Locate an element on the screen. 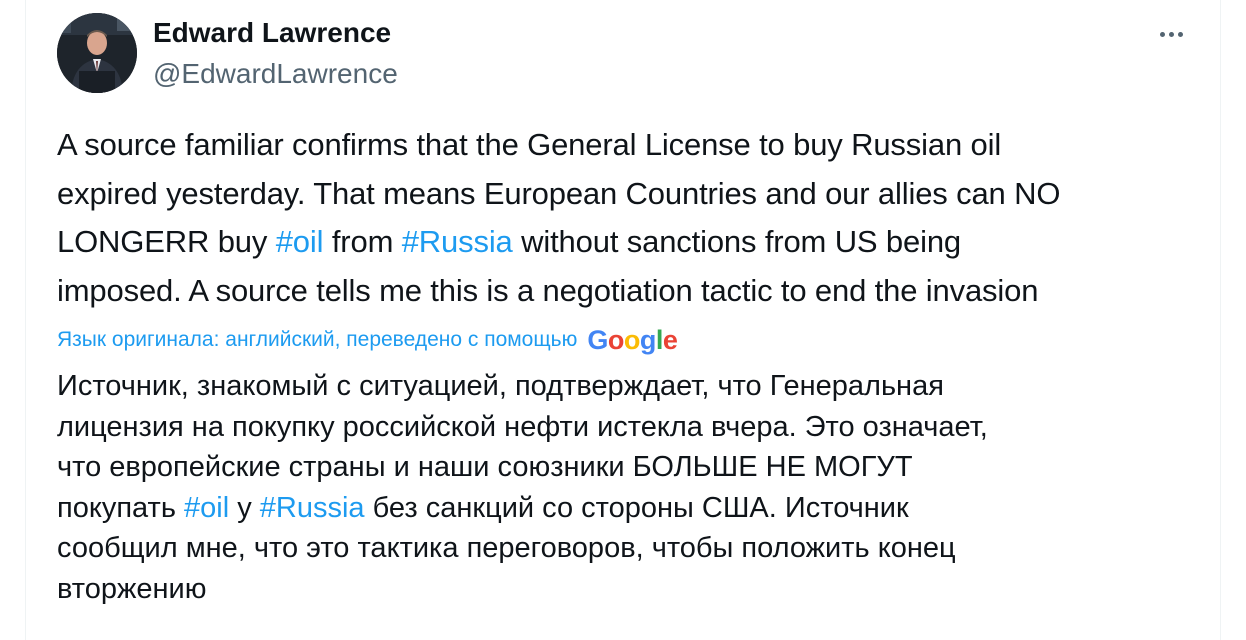 Image resolution: width=1246 pixels, height=640 pixels. text-line: вторжению is located at coordinates (632, 589).